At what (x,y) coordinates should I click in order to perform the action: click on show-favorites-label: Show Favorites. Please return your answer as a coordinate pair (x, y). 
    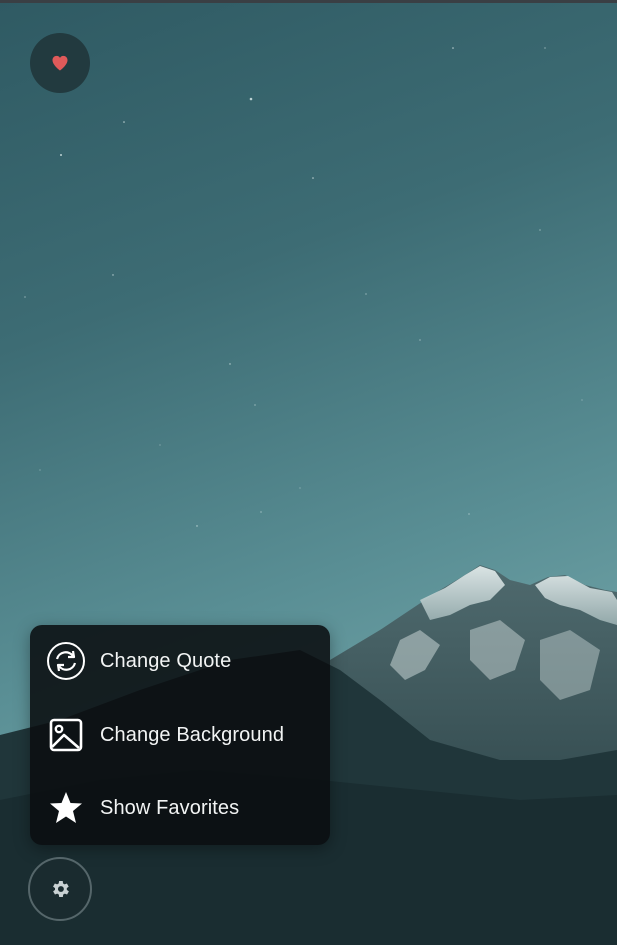
    Looking at the image, I should click on (170, 807).